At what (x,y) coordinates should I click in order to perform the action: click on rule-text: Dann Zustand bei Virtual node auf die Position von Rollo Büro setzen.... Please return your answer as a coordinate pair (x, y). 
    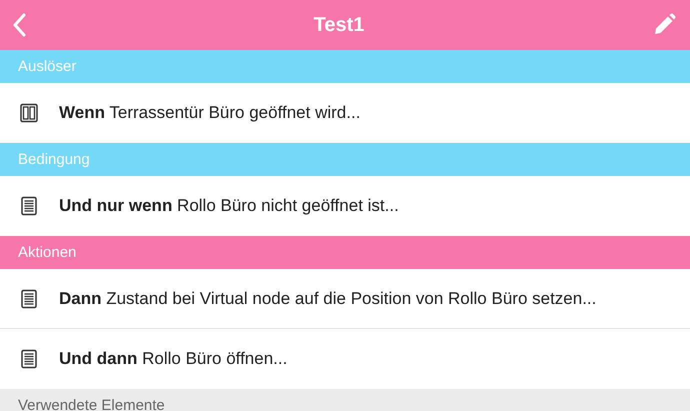
    Looking at the image, I should click on (327, 298).